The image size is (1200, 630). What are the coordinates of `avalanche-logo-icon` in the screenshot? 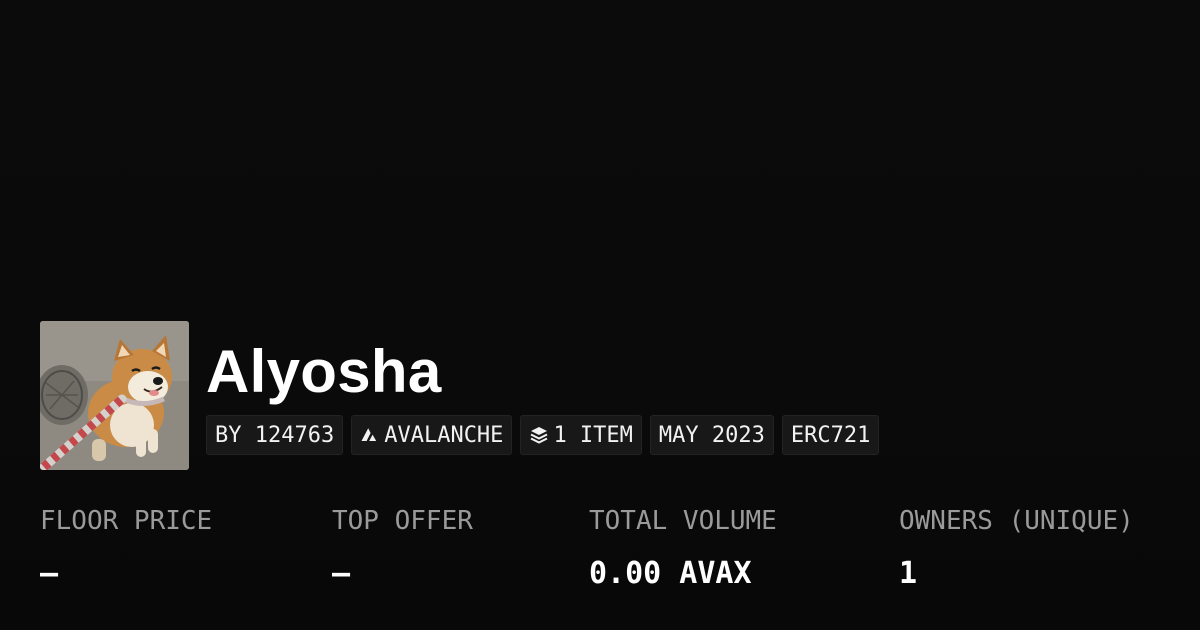 It's located at (370, 435).